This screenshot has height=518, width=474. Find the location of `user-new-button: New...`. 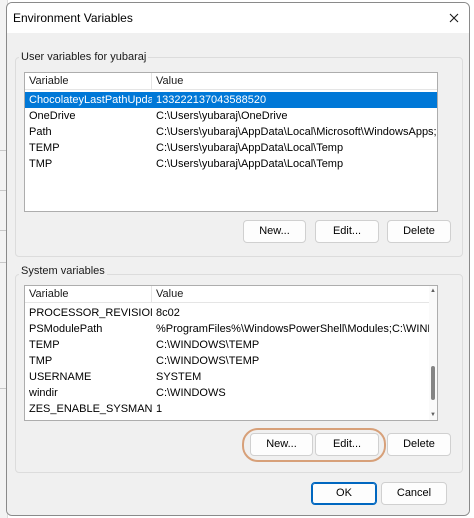

user-new-button: New... is located at coordinates (274, 231).